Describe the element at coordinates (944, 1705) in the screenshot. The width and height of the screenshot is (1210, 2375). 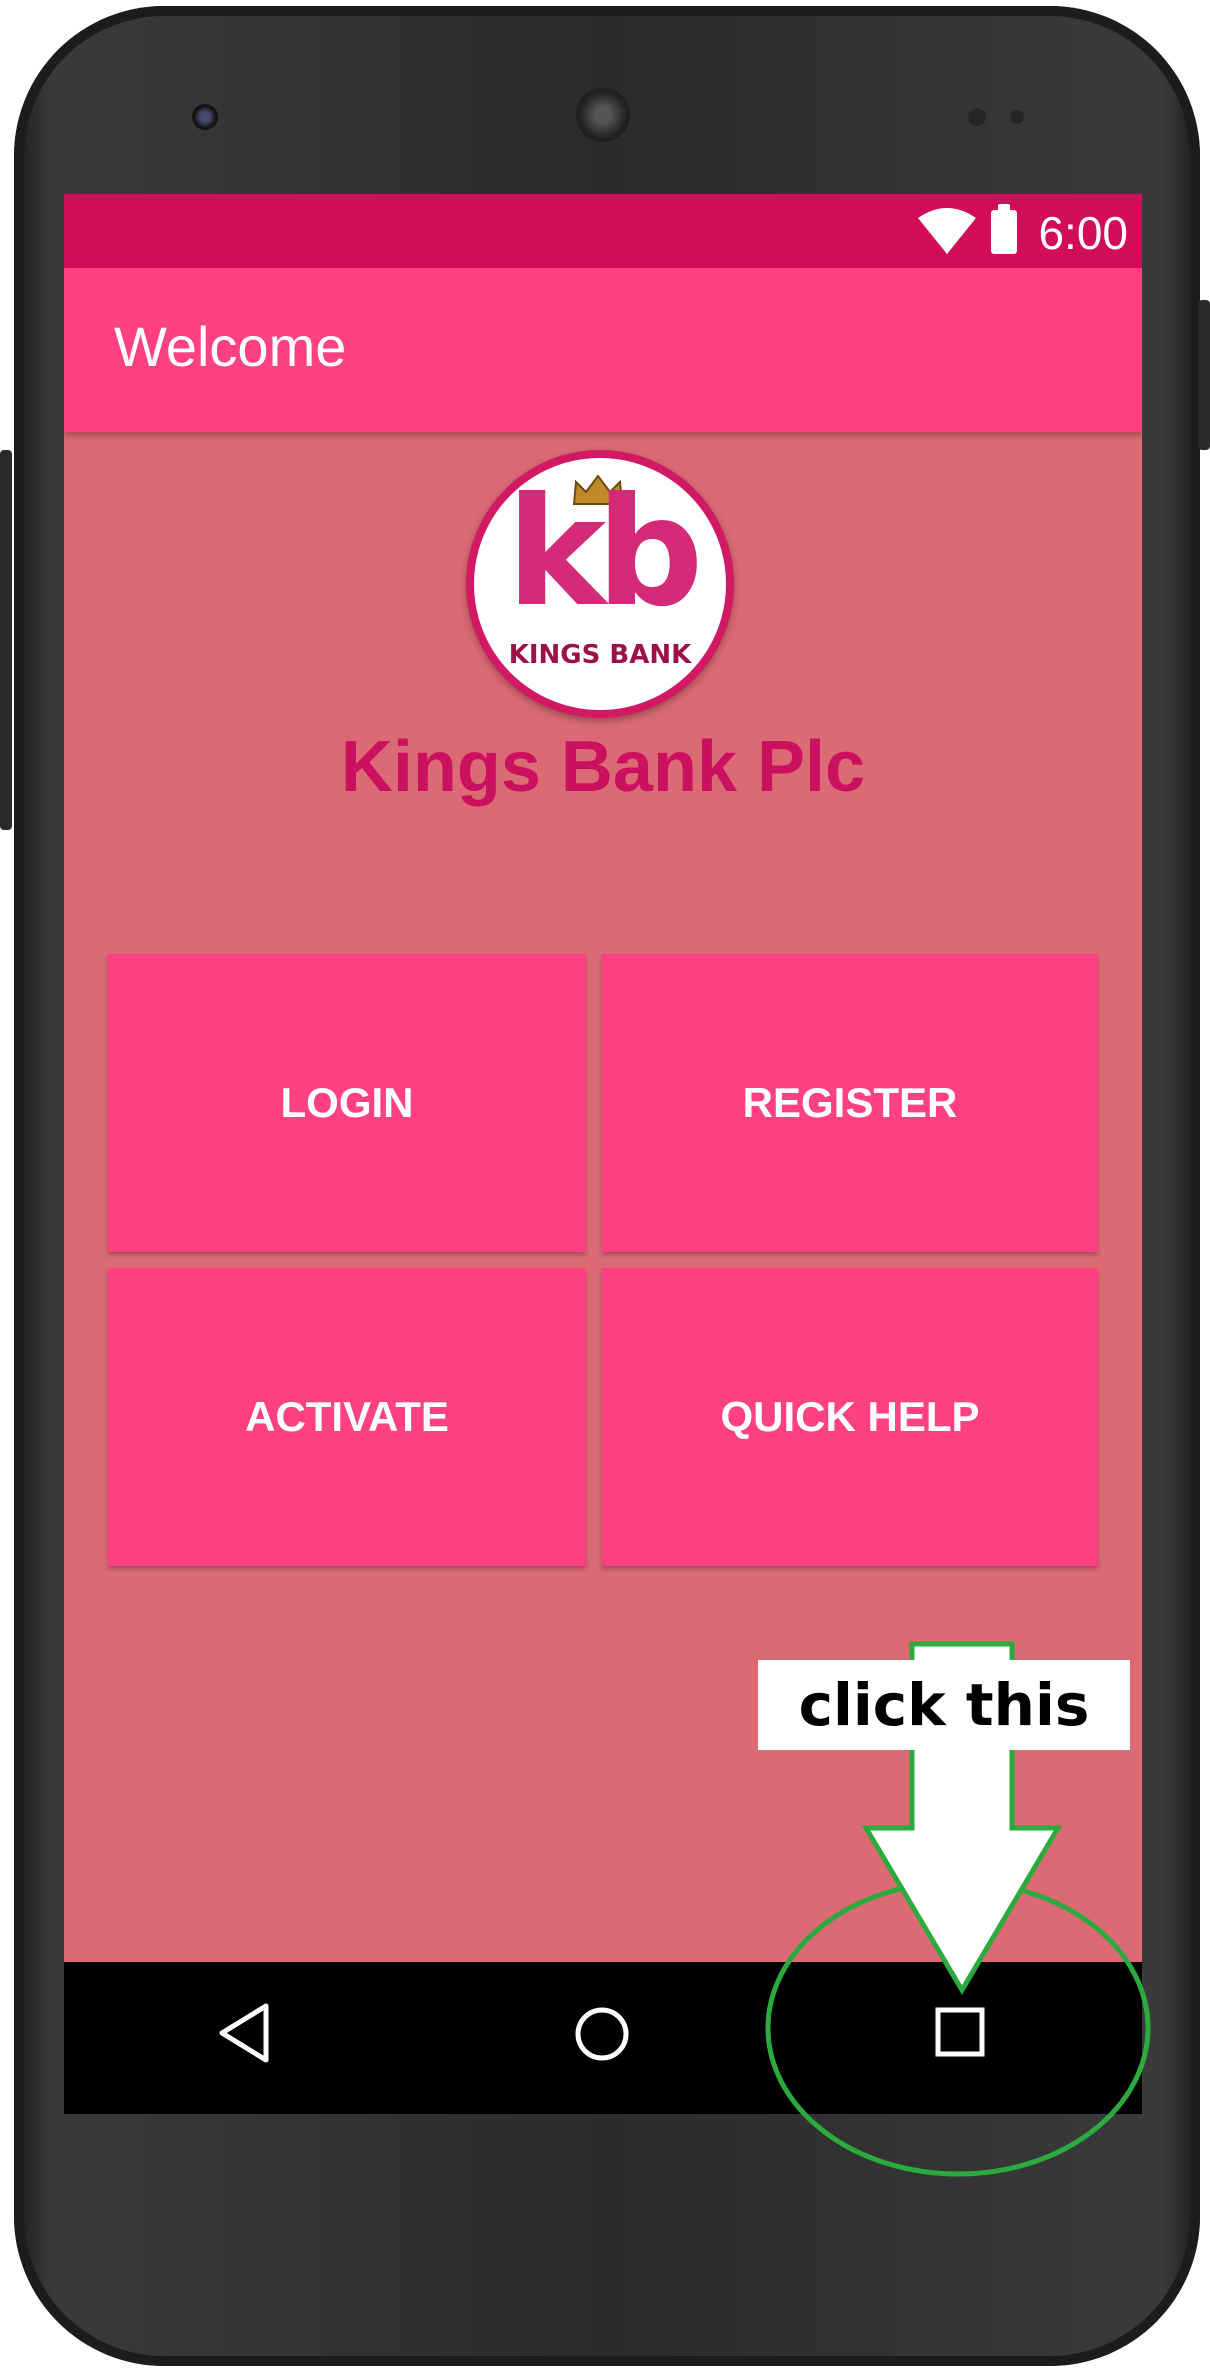
I see `click-this-label: click this` at that location.